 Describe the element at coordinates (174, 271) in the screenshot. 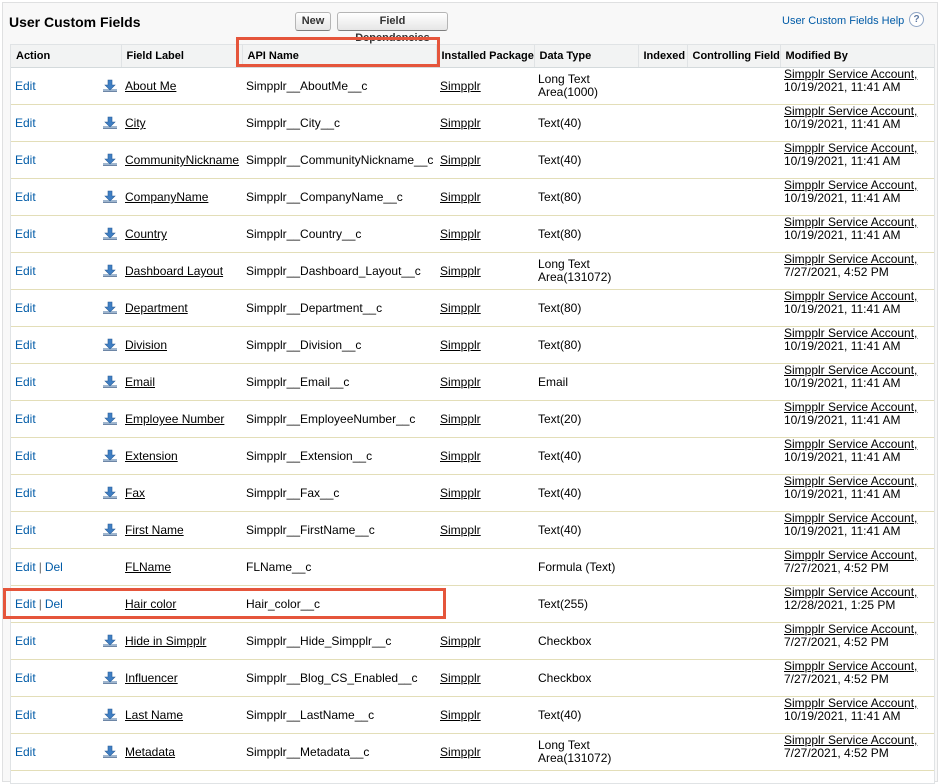

I see `field-label-link: Dashboard Layout` at that location.